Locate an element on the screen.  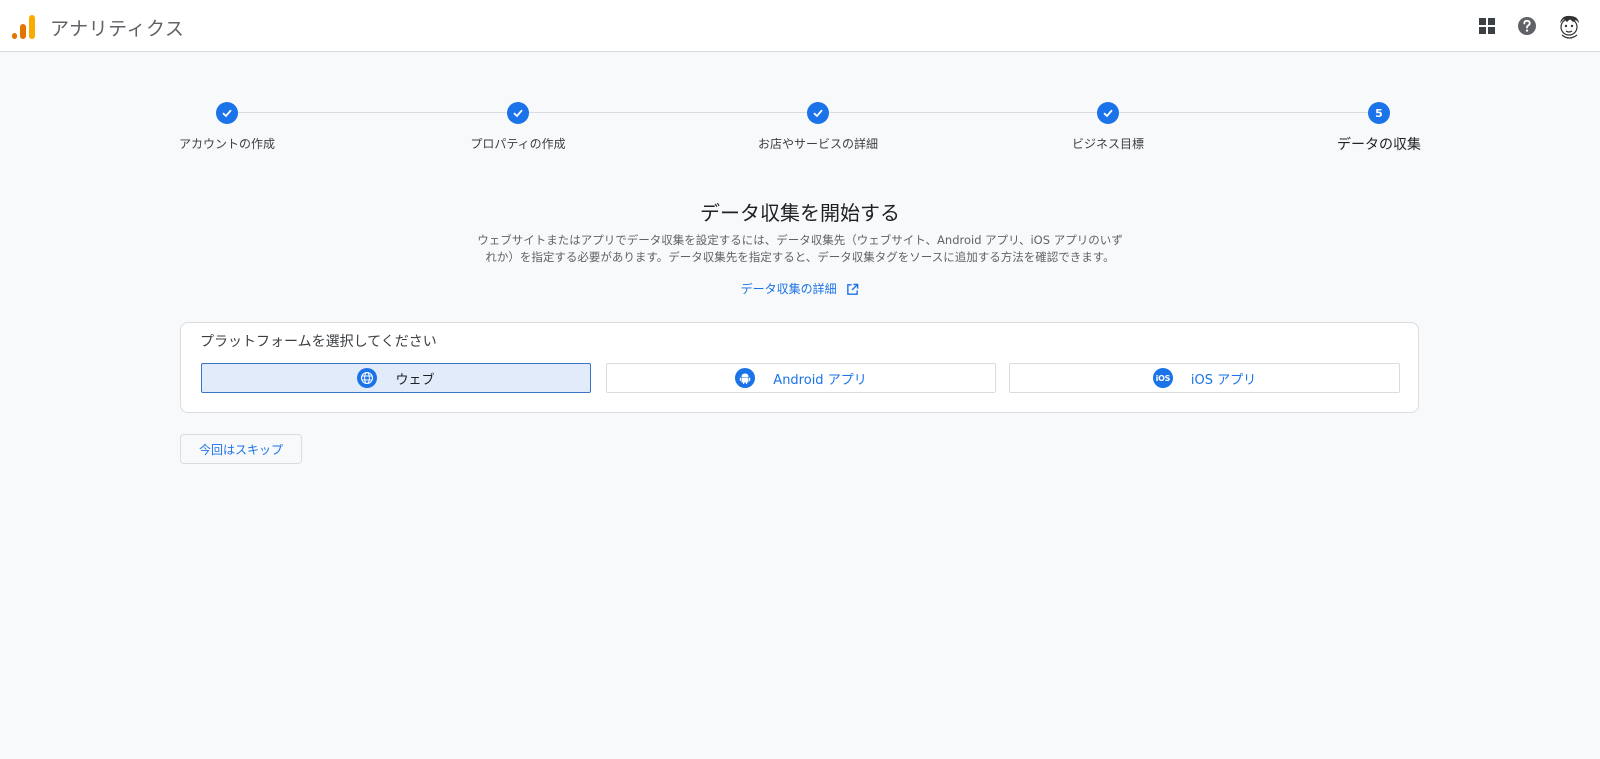
platform-web-label: ウェブ is located at coordinates (415, 380).